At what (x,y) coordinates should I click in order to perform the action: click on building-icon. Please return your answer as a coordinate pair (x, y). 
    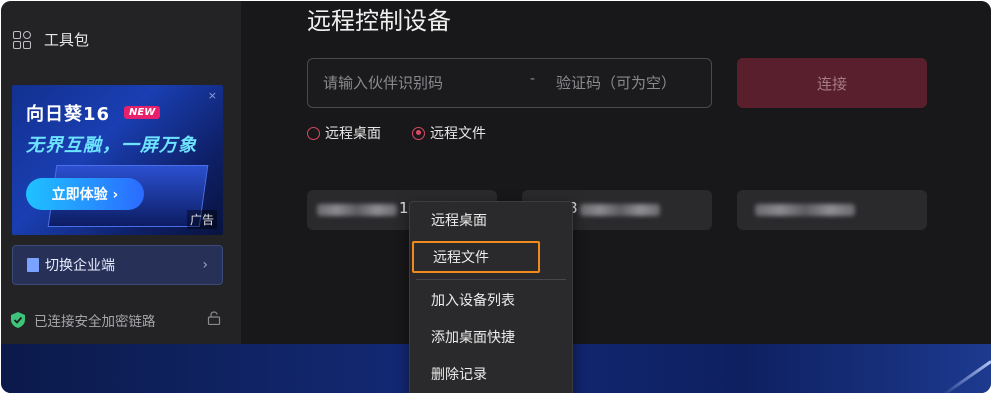
    Looking at the image, I should click on (33, 265).